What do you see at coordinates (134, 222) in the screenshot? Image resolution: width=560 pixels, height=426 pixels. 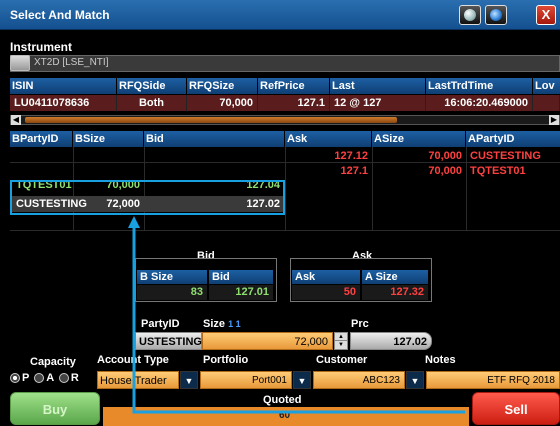 I see `arrow-head` at bounding box center [134, 222].